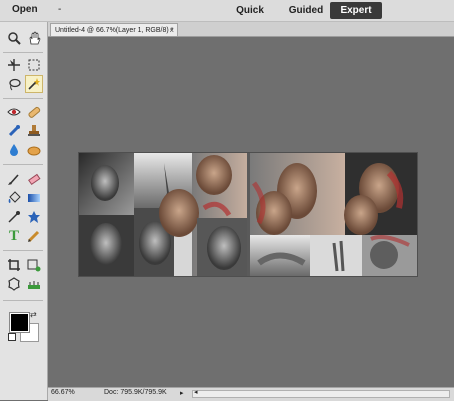  What do you see at coordinates (33, 314) in the screenshot?
I see `swap-colors-icon: ⇄` at bounding box center [33, 314].